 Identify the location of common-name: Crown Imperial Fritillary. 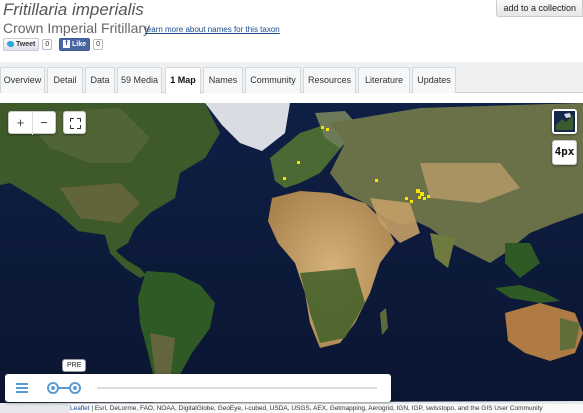
(77, 28).